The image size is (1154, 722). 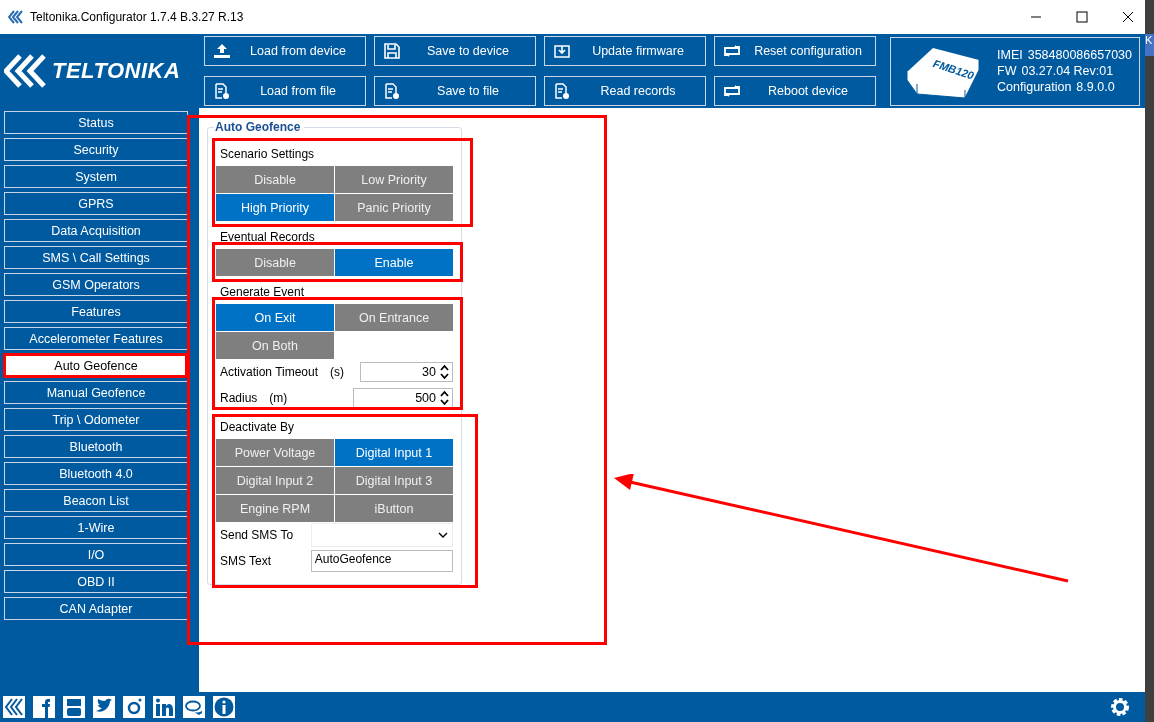 What do you see at coordinates (1079, 55) in the screenshot?
I see `imei-value: 358480086657030` at bounding box center [1079, 55].